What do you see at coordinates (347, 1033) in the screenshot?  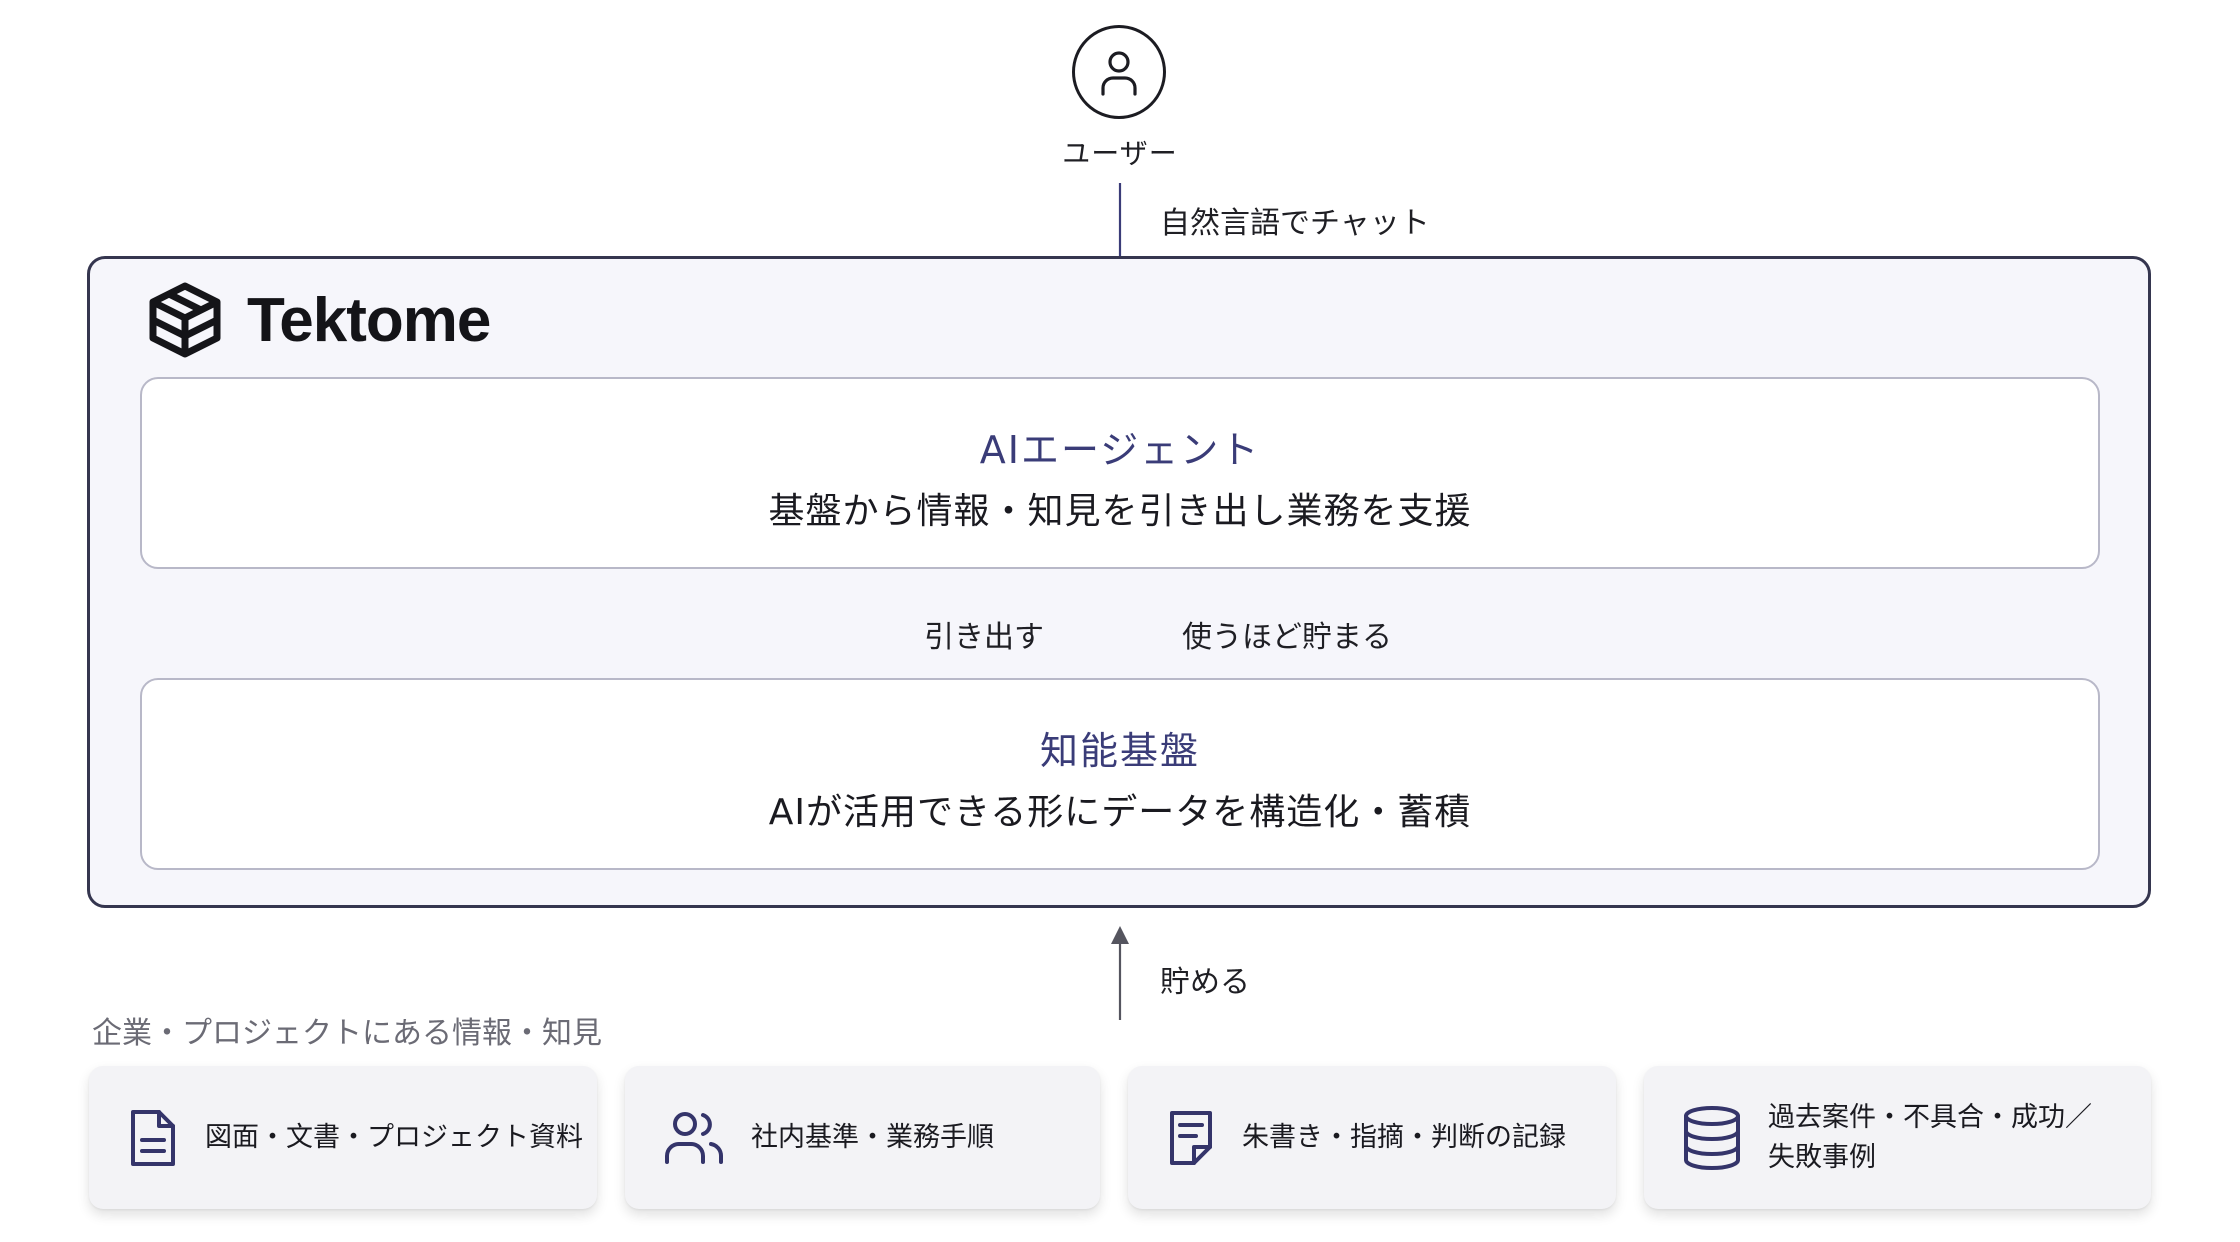 I see `sources-heading: 企業・プロジェクトにある情報・知見` at bounding box center [347, 1033].